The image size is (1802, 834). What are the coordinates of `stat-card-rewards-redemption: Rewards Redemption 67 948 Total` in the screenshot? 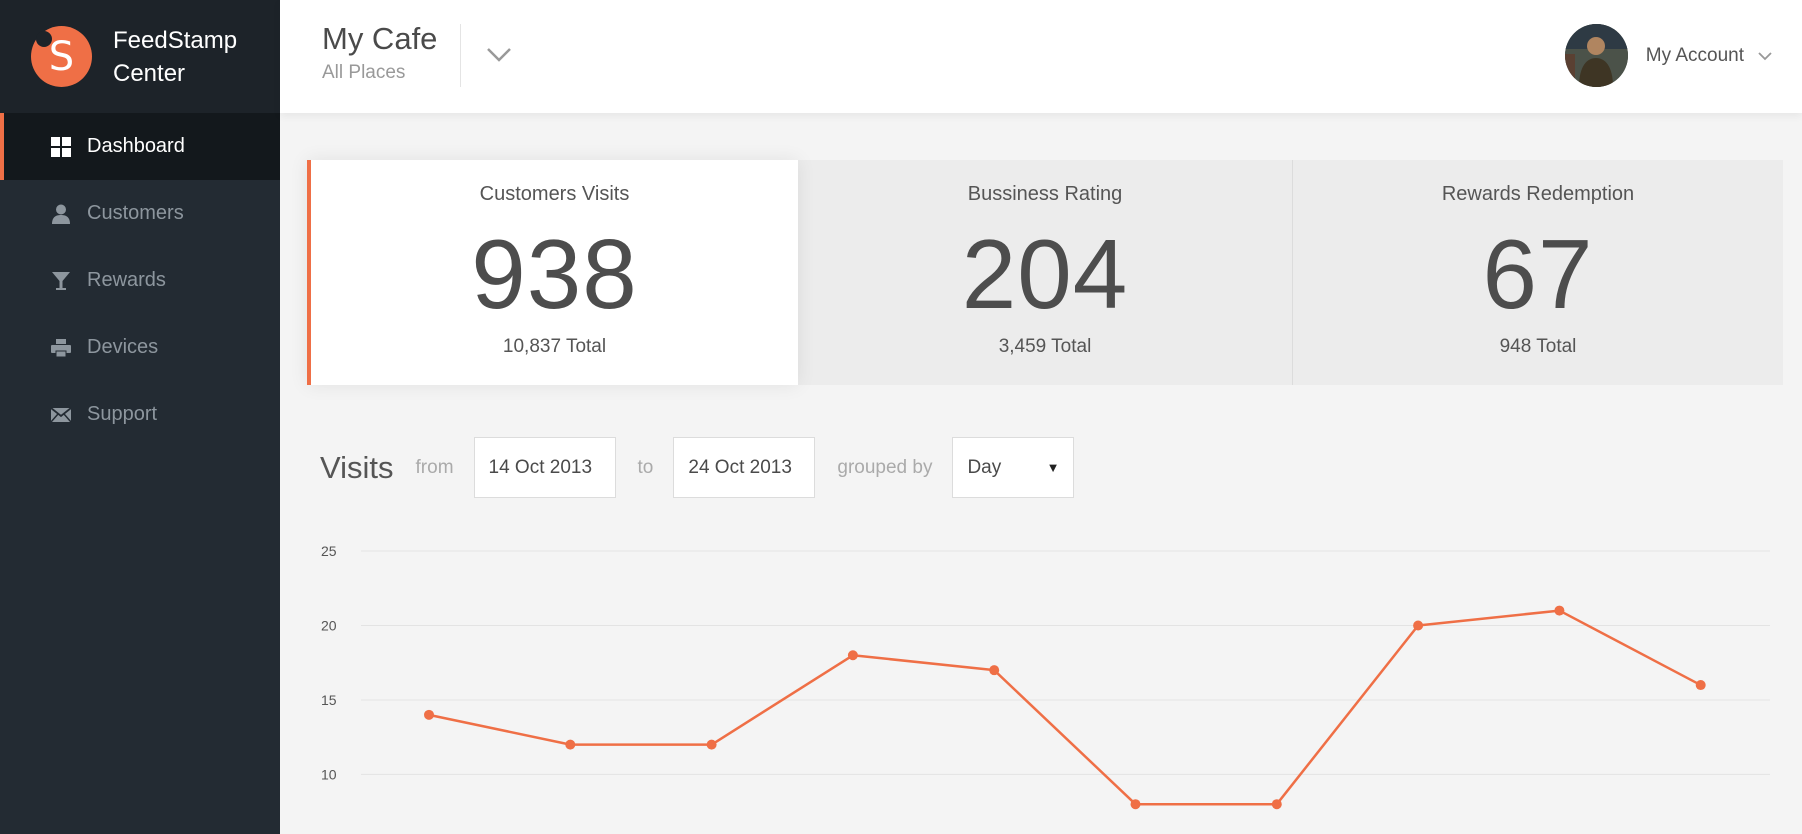 It's located at (1537, 272).